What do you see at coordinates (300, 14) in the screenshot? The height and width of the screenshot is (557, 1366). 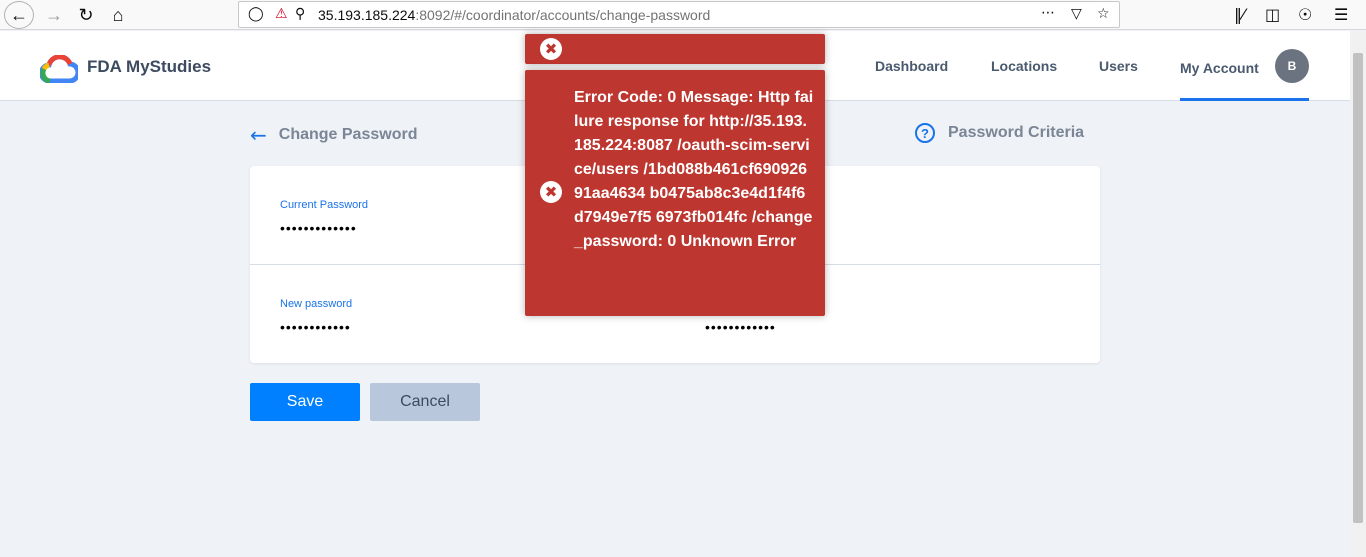 I see `key-icon: ⚲` at bounding box center [300, 14].